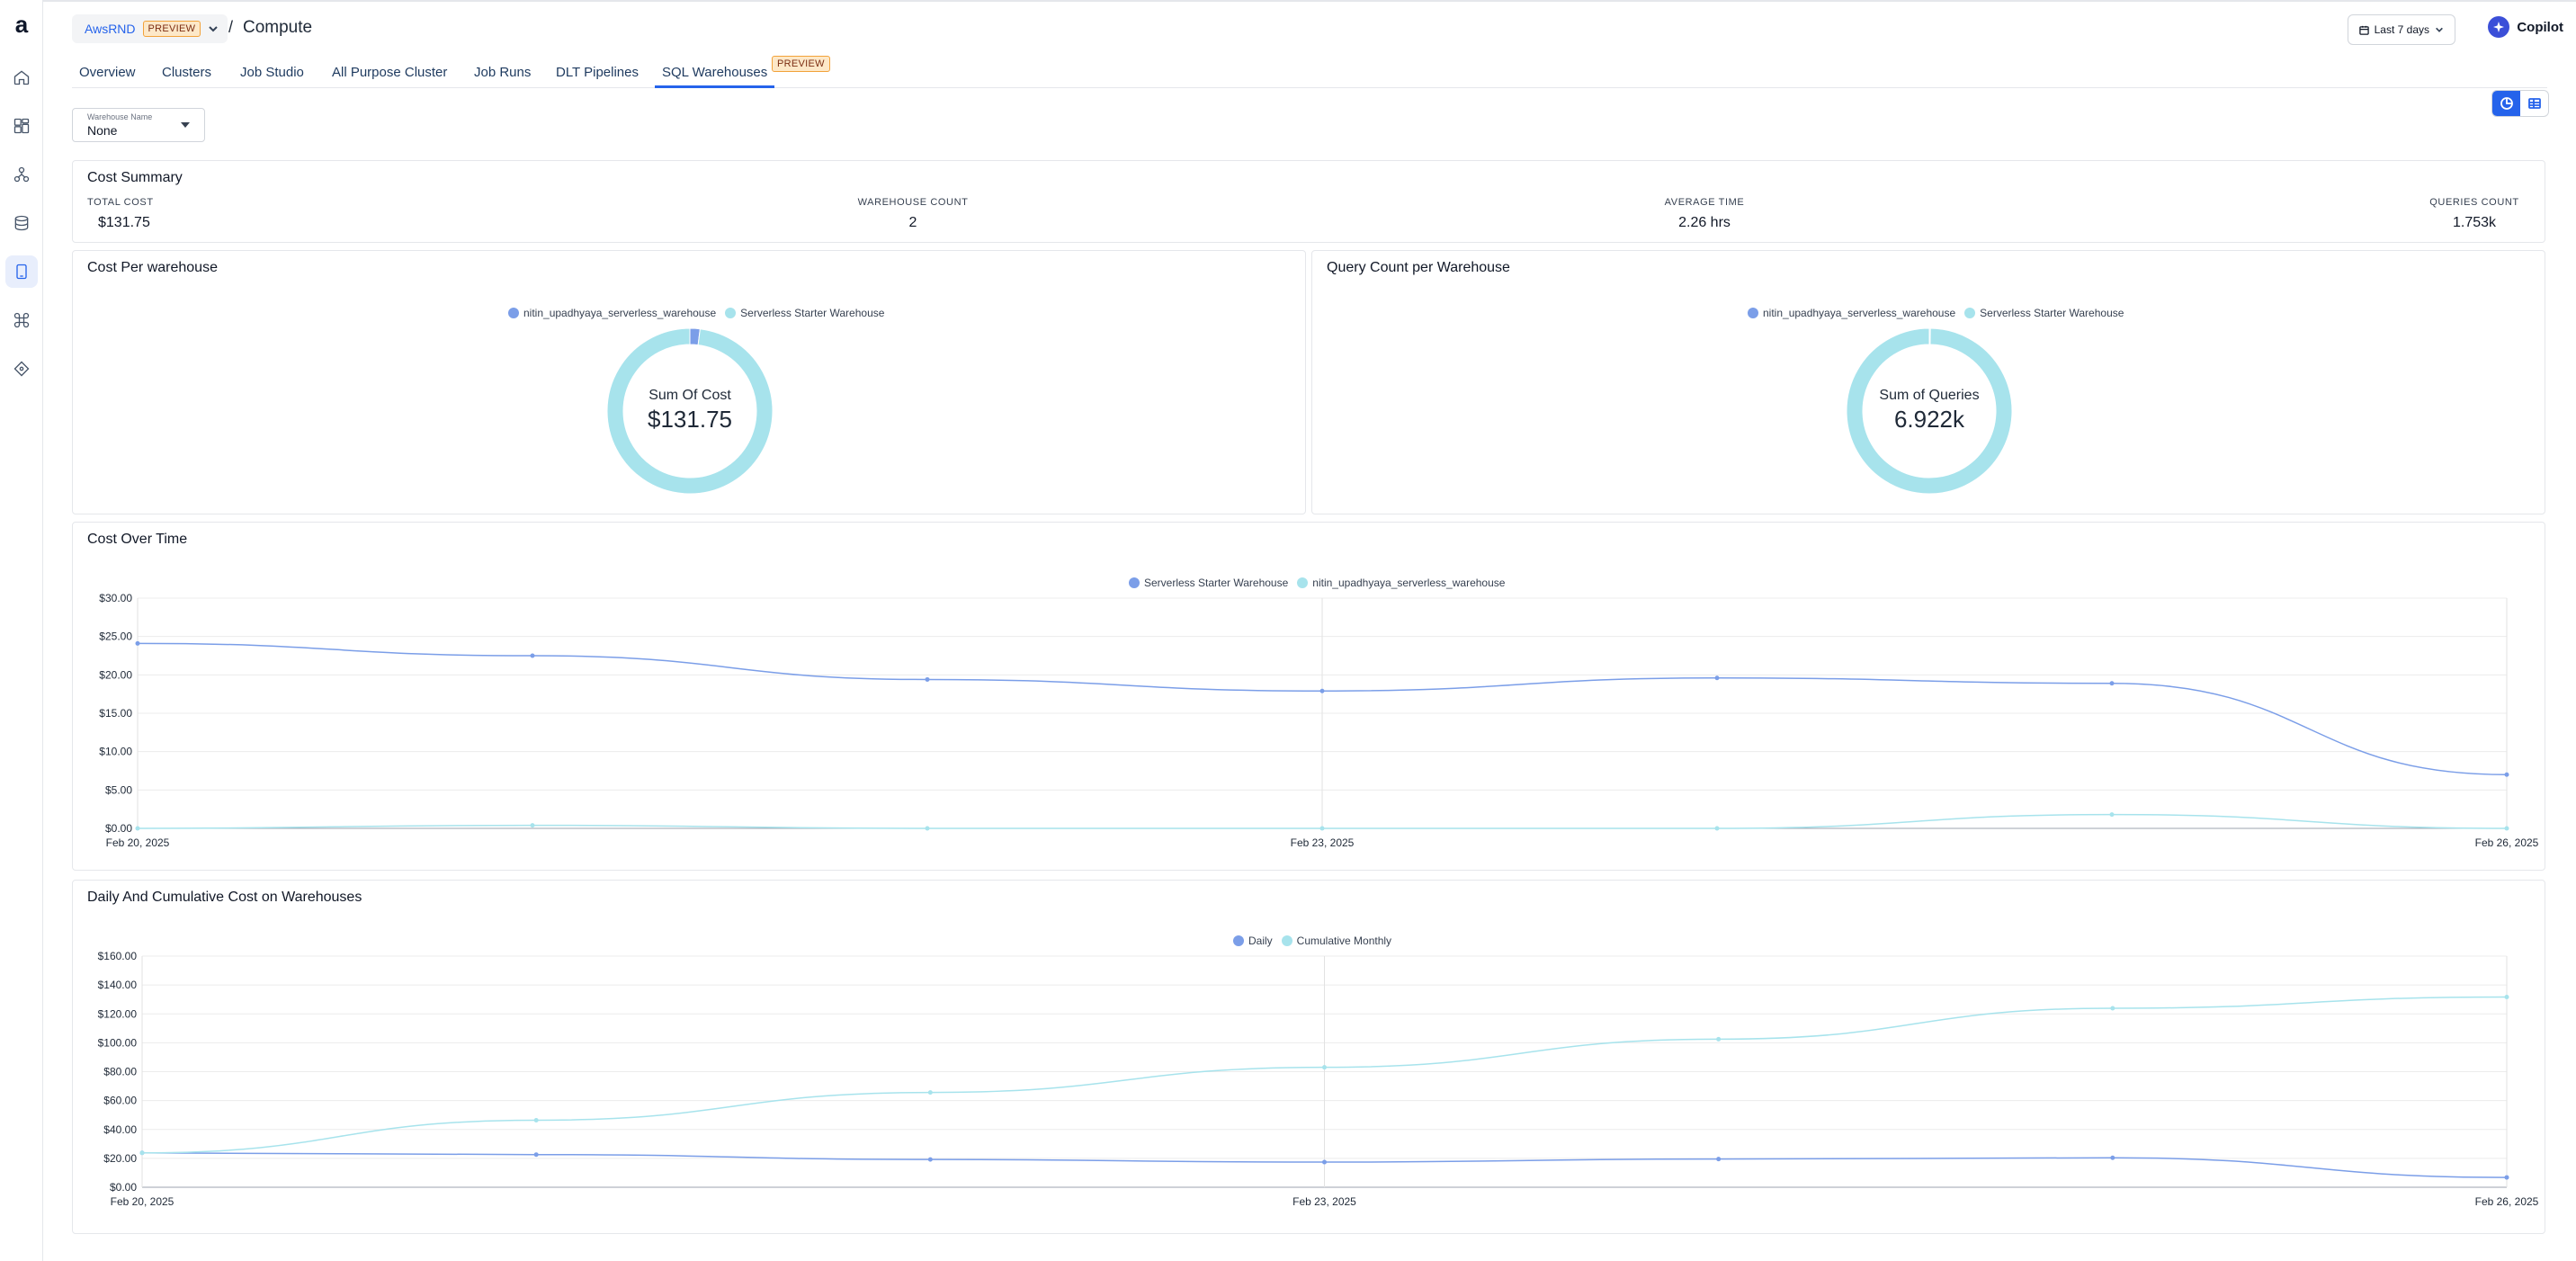 This screenshot has width=2576, height=1261. I want to click on caret-down-icon, so click(185, 125).